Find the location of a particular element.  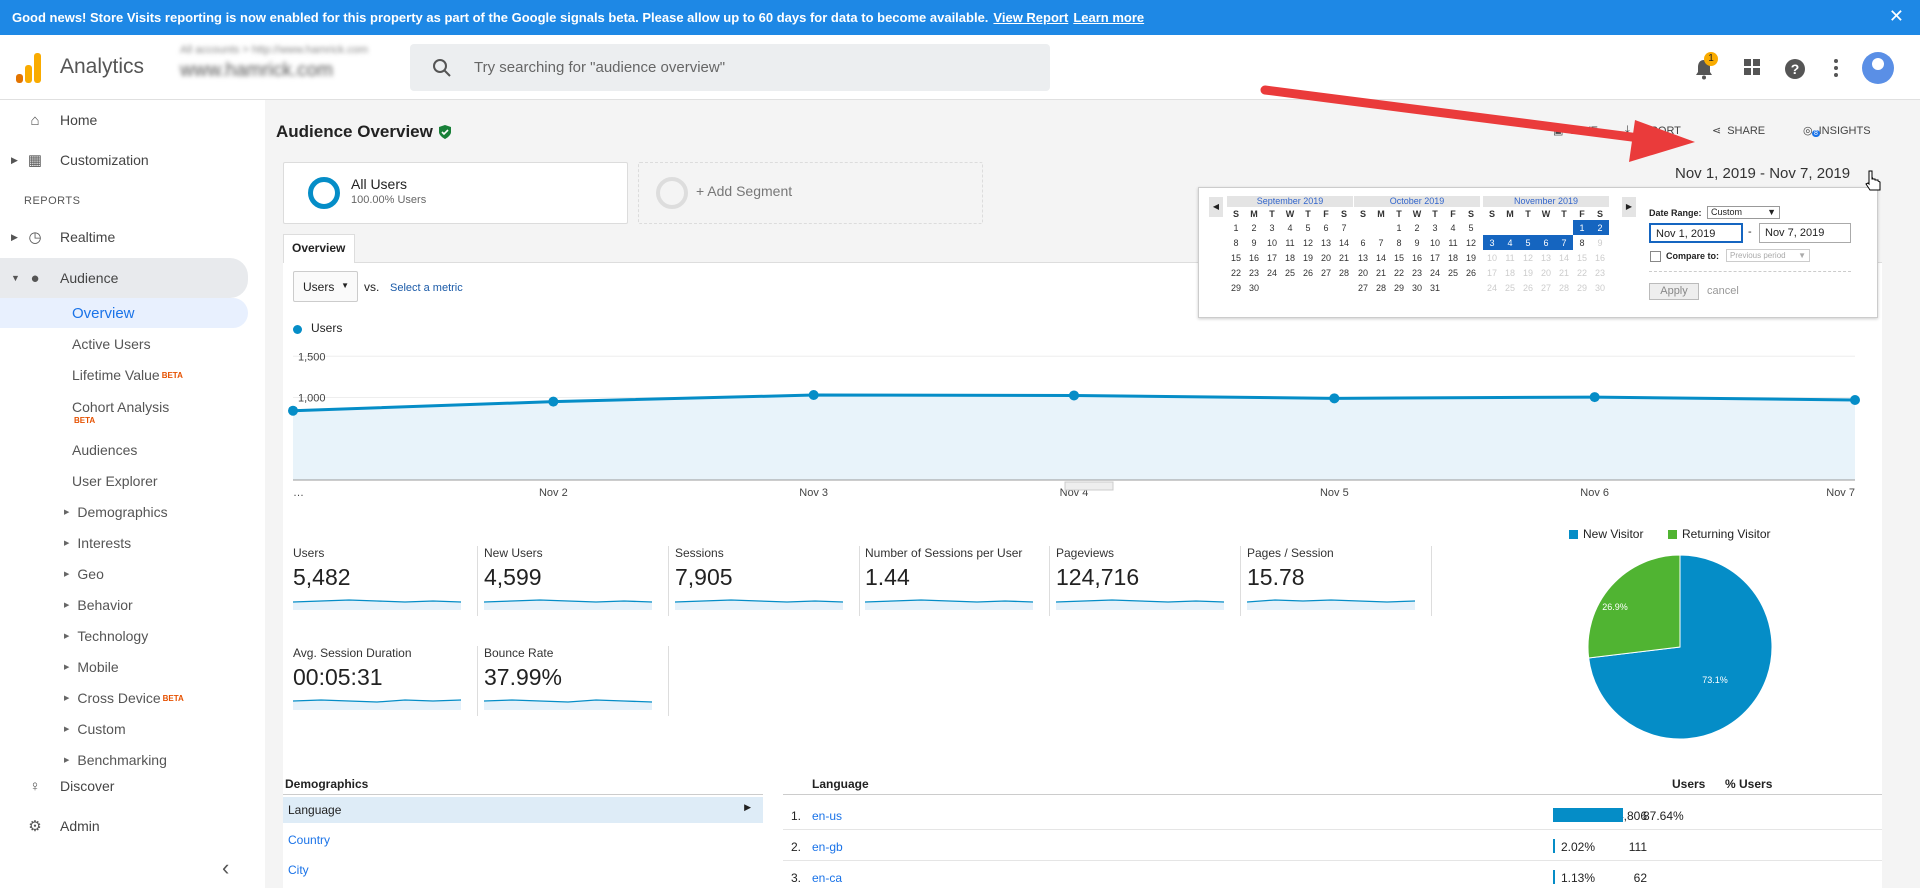

sidebar-item-home: ⌂ Home is located at coordinates (124, 120).